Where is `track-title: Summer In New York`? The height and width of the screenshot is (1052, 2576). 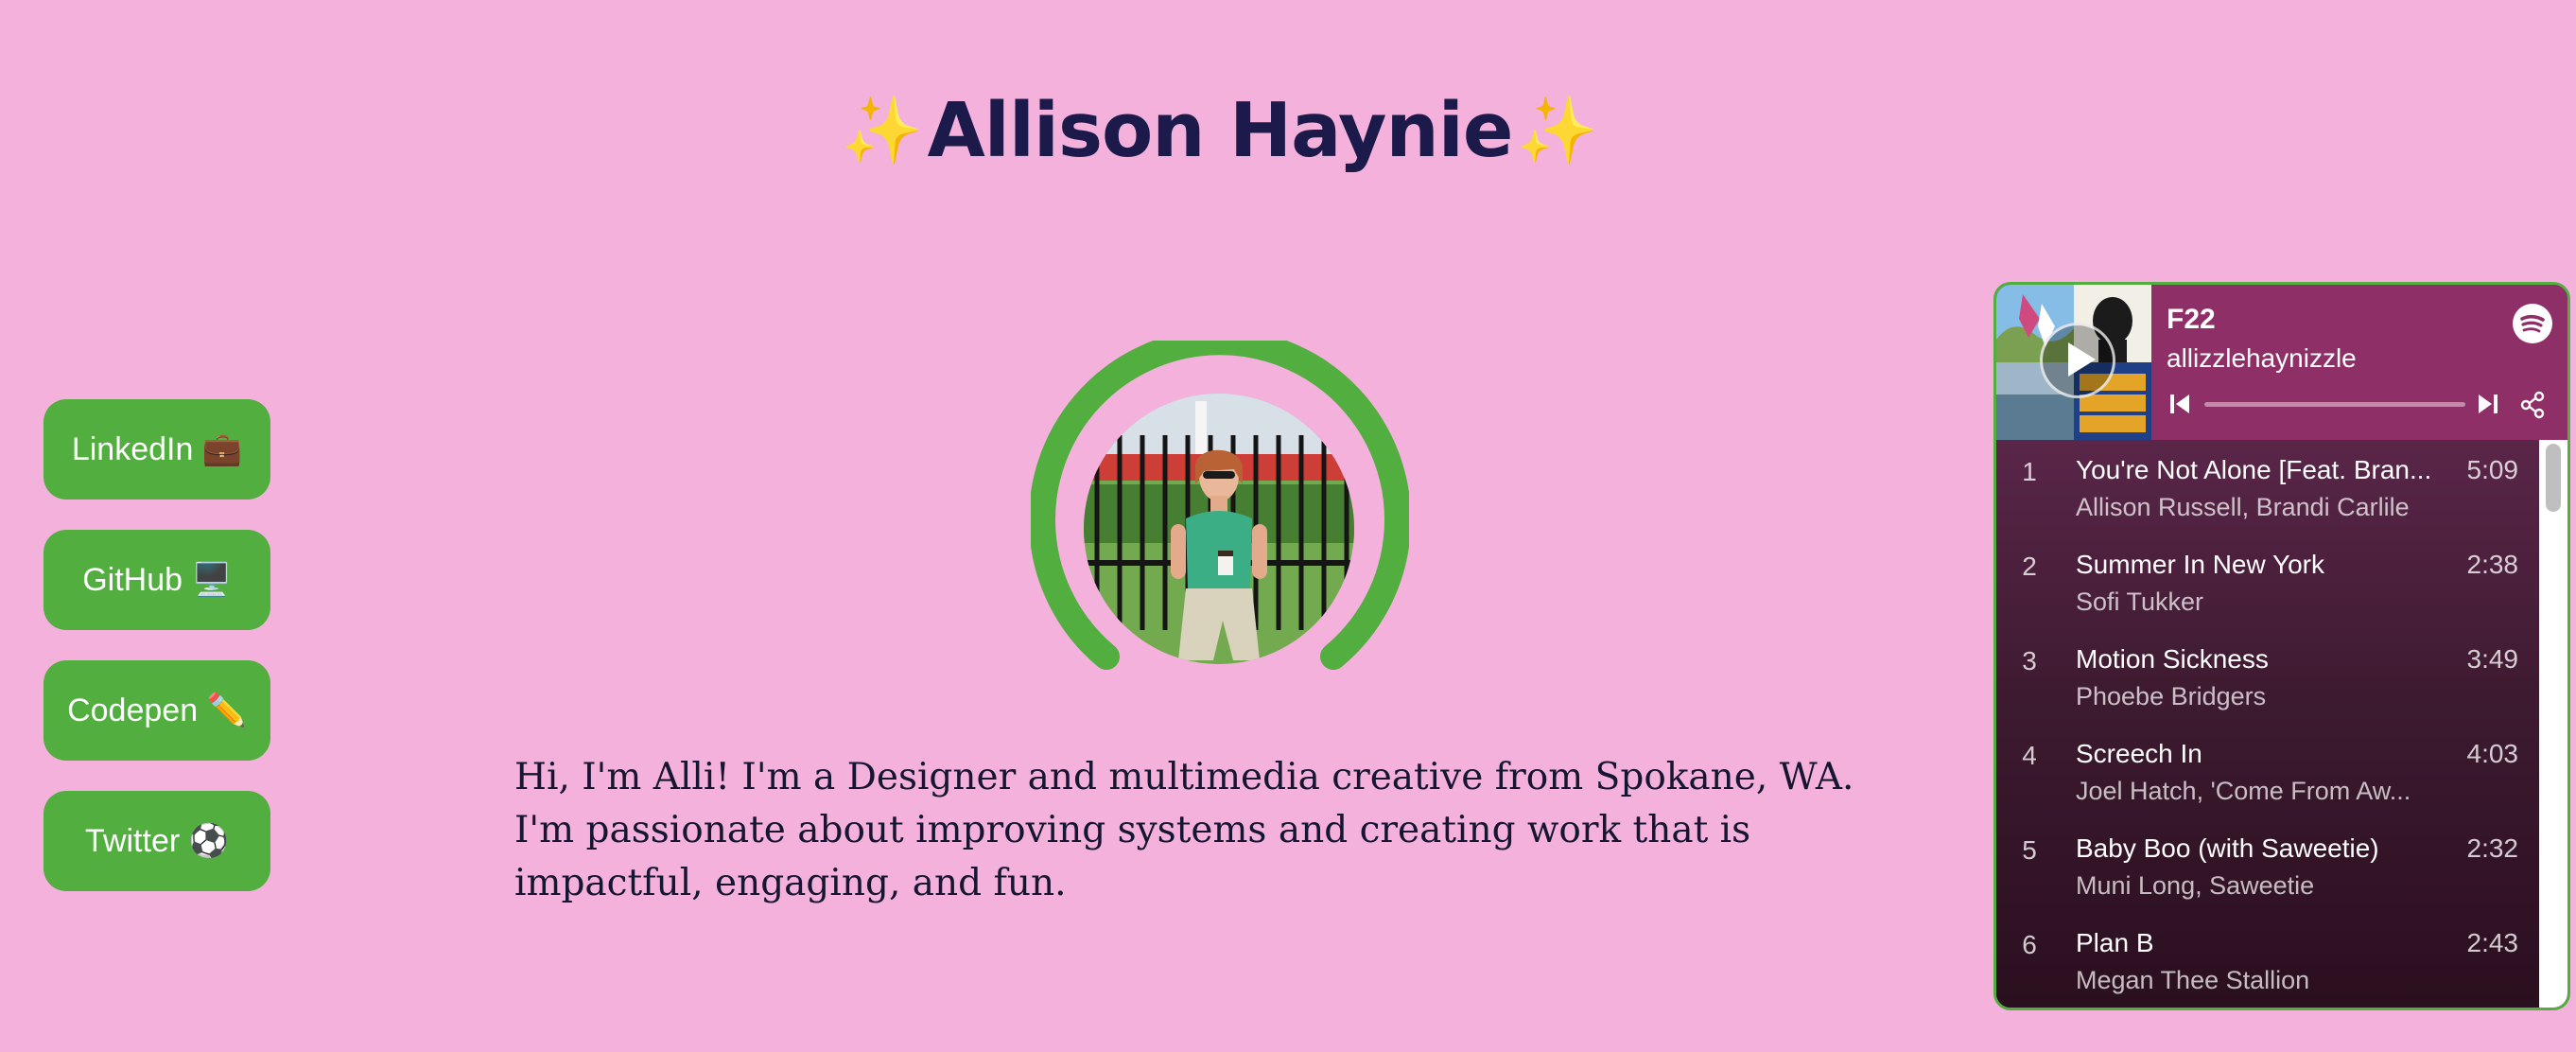
track-title: Summer In New York is located at coordinates (2200, 564).